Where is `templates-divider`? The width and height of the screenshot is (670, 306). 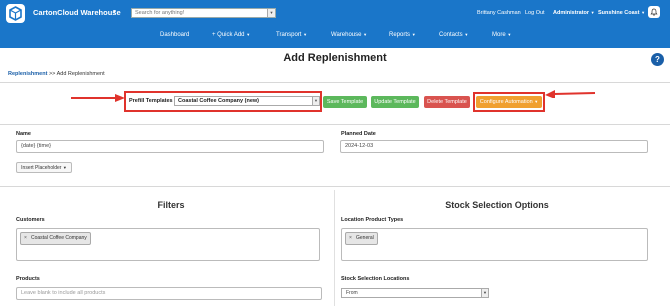
templates-divider is located at coordinates (335, 124).